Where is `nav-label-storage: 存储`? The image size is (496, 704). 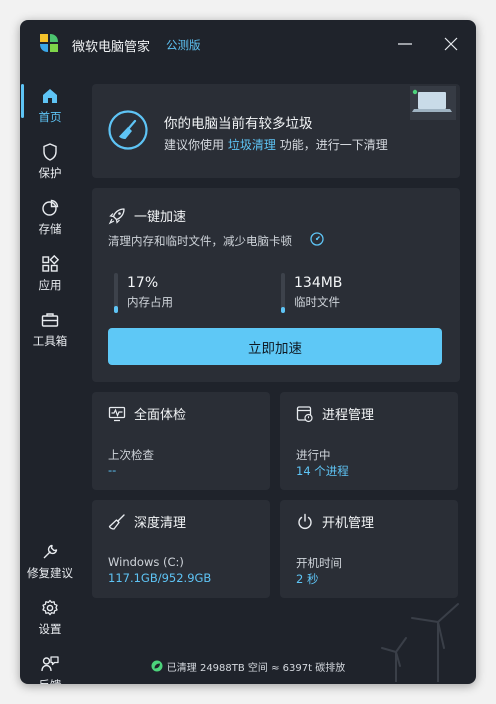 nav-label-storage: 存储 is located at coordinates (50, 229).